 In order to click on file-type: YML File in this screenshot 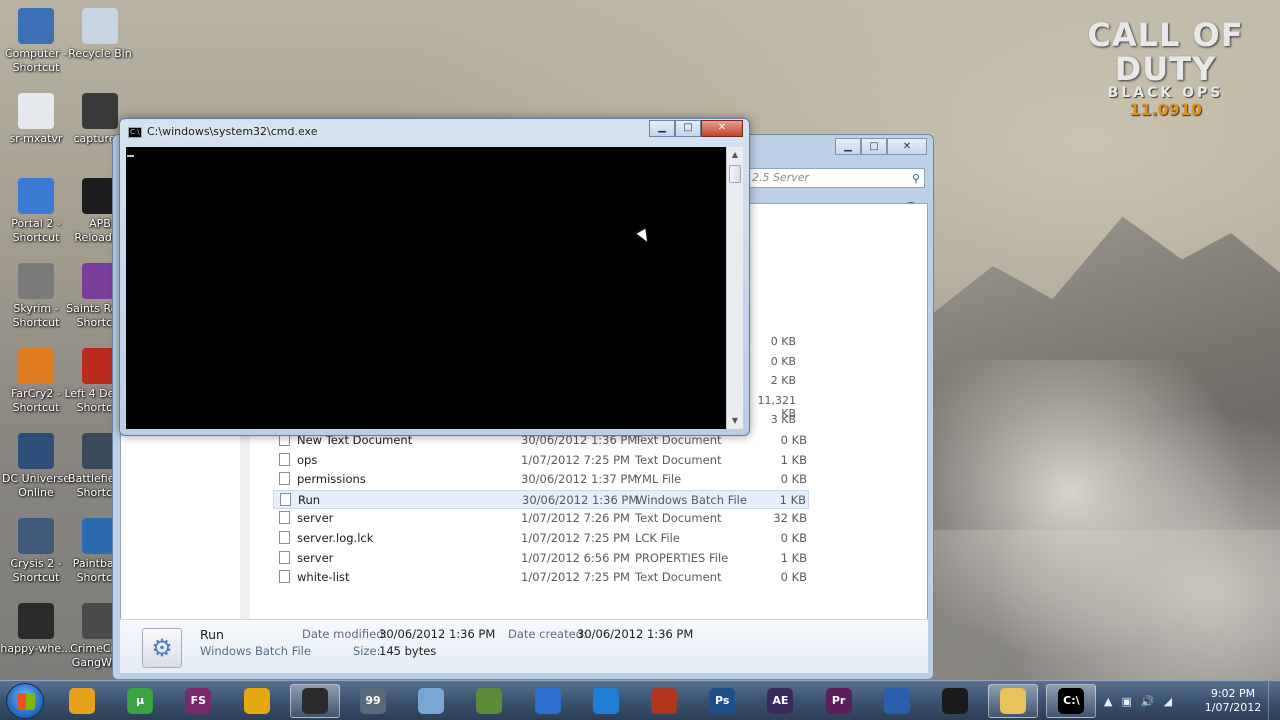, I will do `click(658, 479)`.